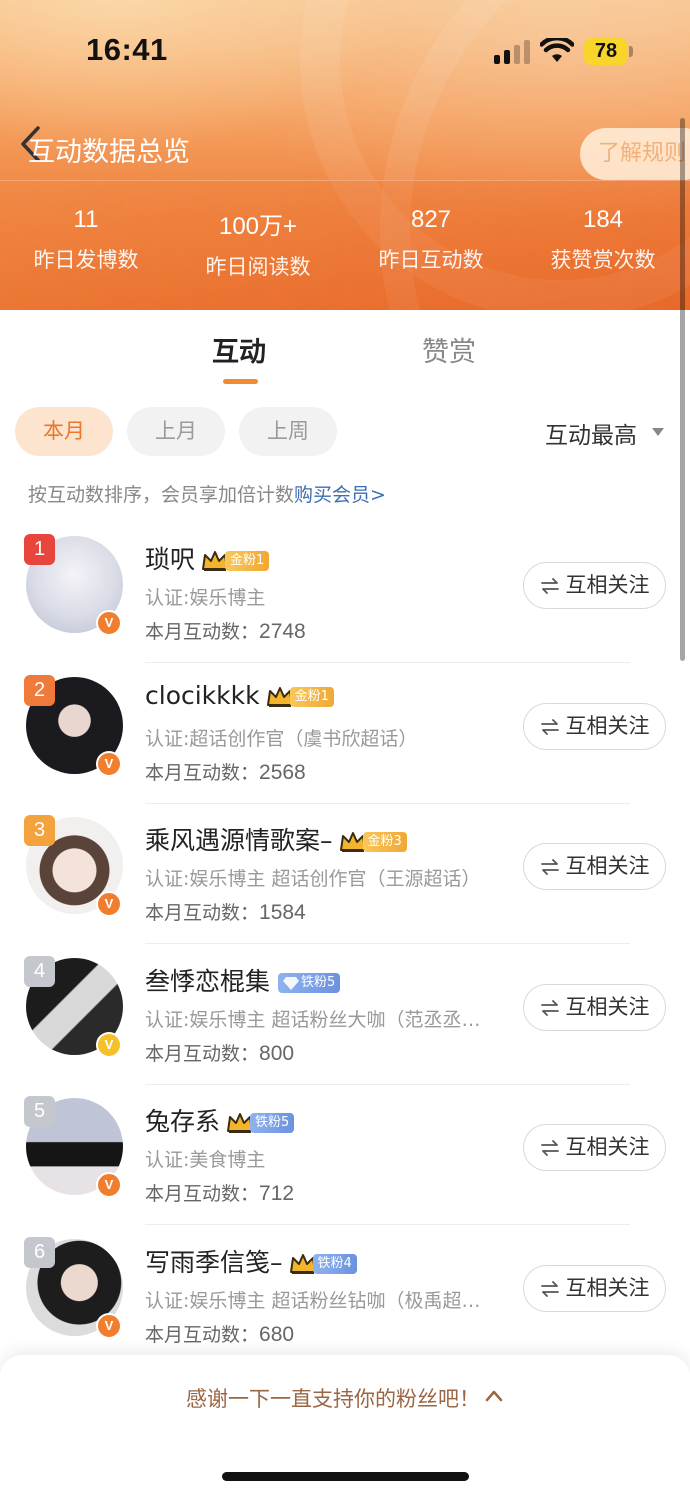 This screenshot has width=690, height=1496. I want to click on count-value: 1584, so click(282, 912).